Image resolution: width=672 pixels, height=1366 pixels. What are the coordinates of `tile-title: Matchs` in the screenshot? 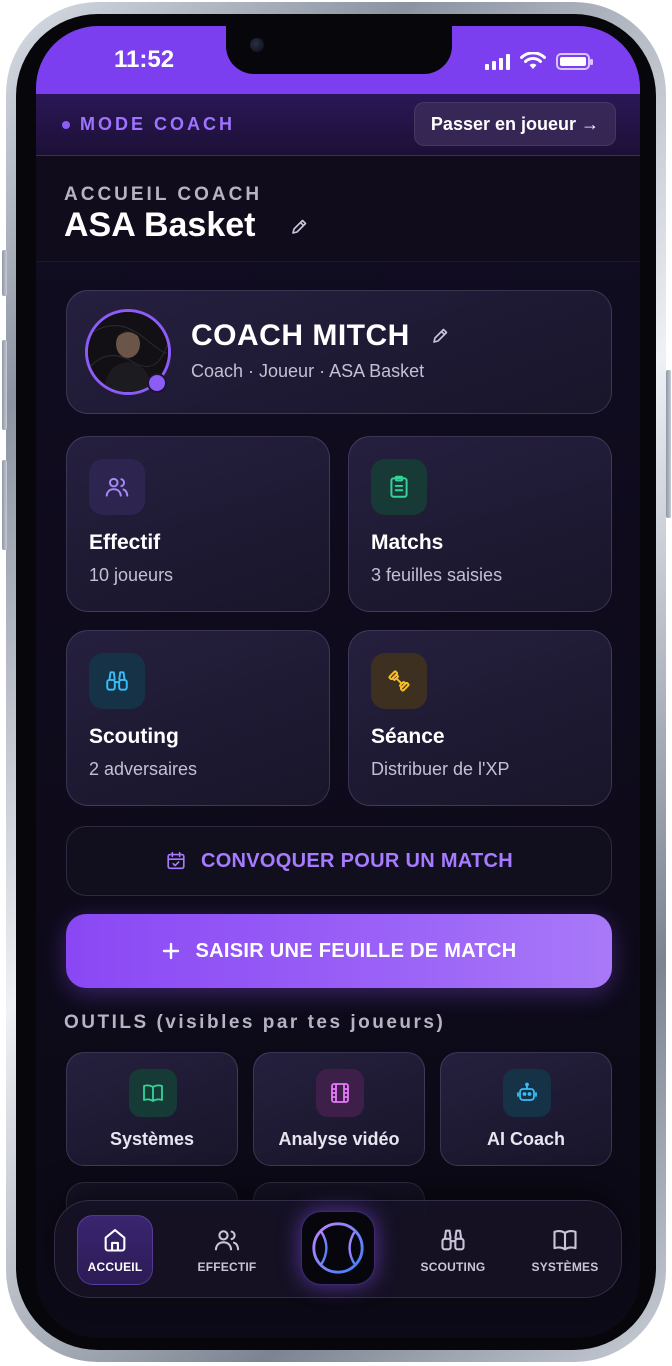 It's located at (407, 542).